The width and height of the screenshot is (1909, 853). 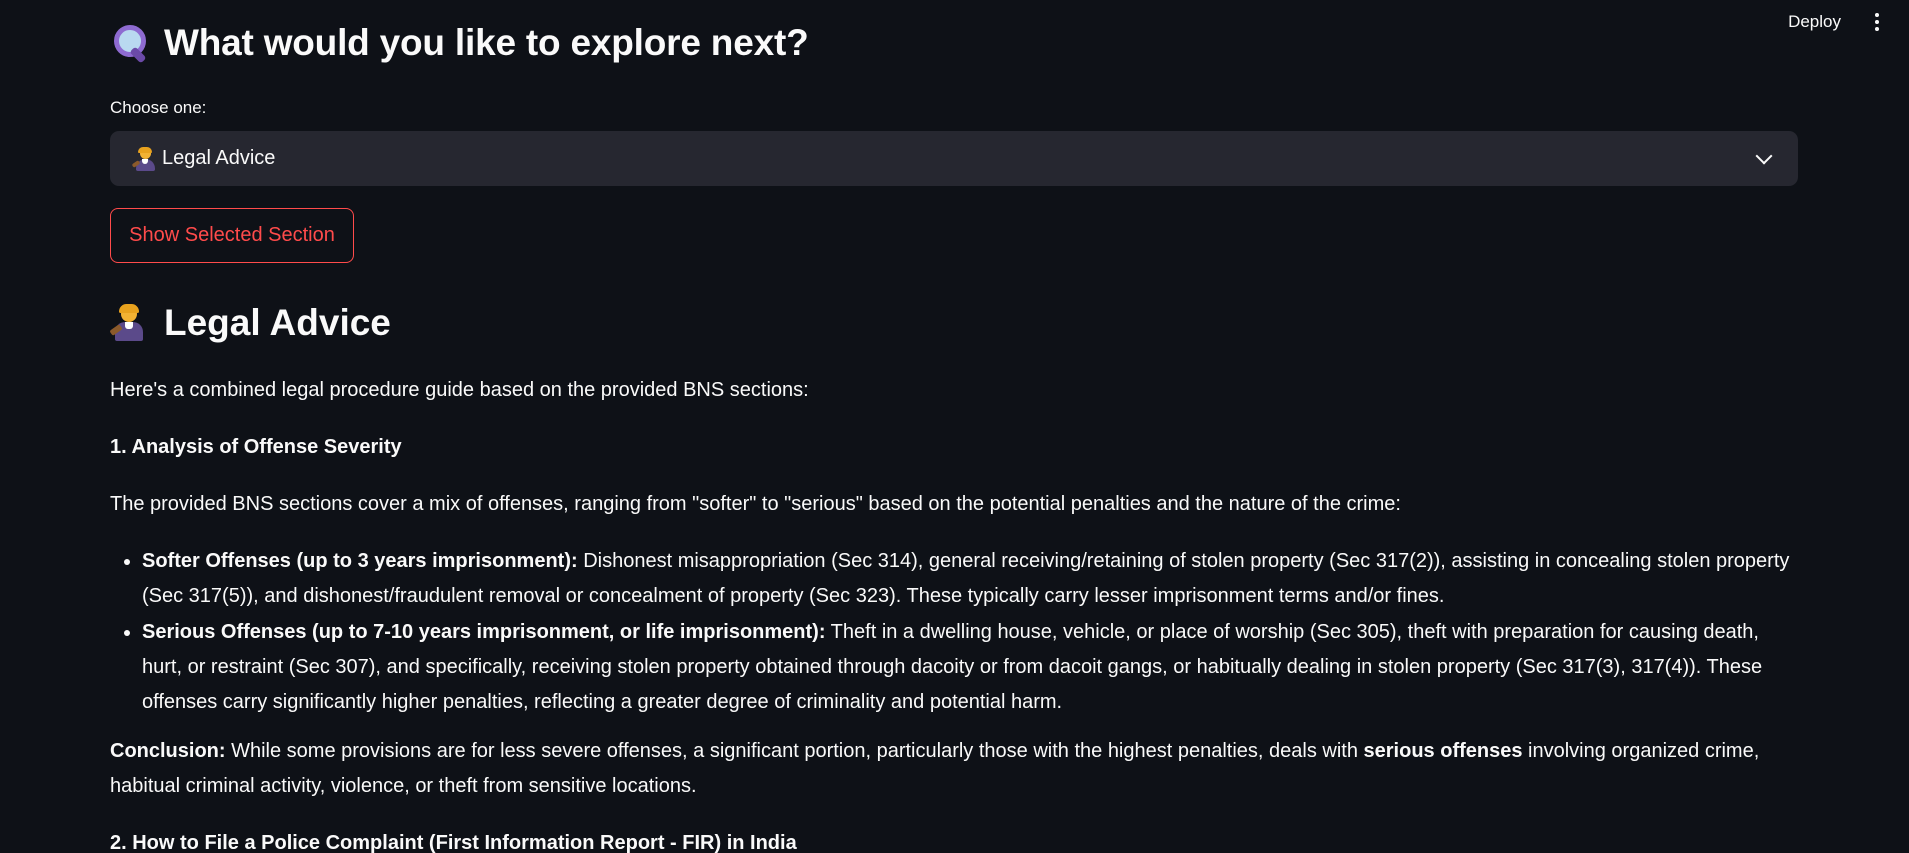 I want to click on subheading-severity: 1. Analysis of Offense Severity, so click(x=256, y=447).